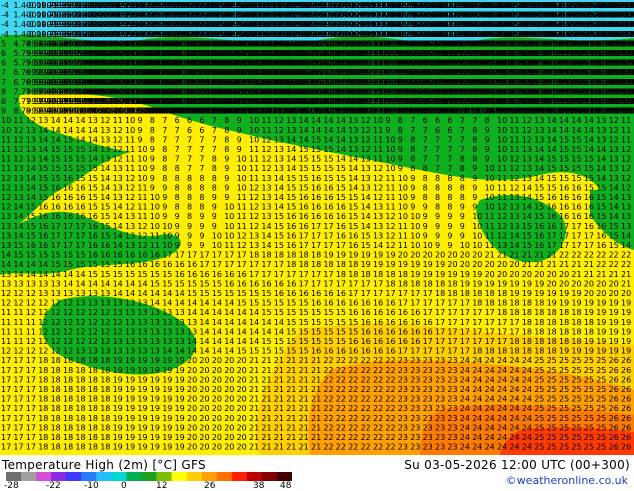  Describe the element at coordinates (627, 82) in the screenshot. I see `grid-temperature-value: 8.999999999996362` at that location.